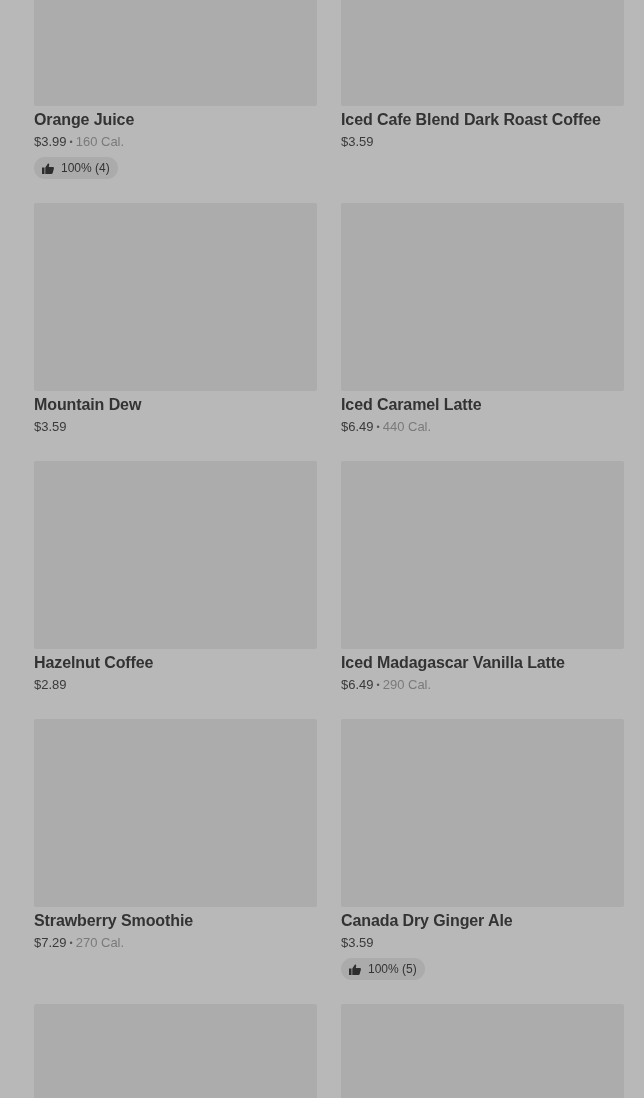 Image resolution: width=644 pixels, height=1098 pixels. I want to click on product-name: Iced Cafe Blend Dark Roast Coffee, so click(471, 120).